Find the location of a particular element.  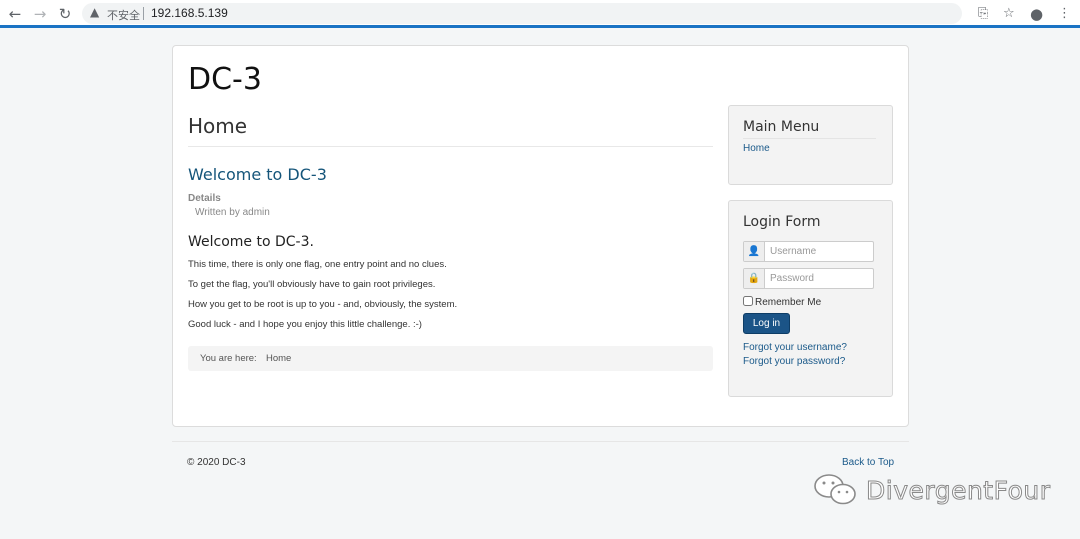

insecure-label: 不安全 is located at coordinates (123, 15).